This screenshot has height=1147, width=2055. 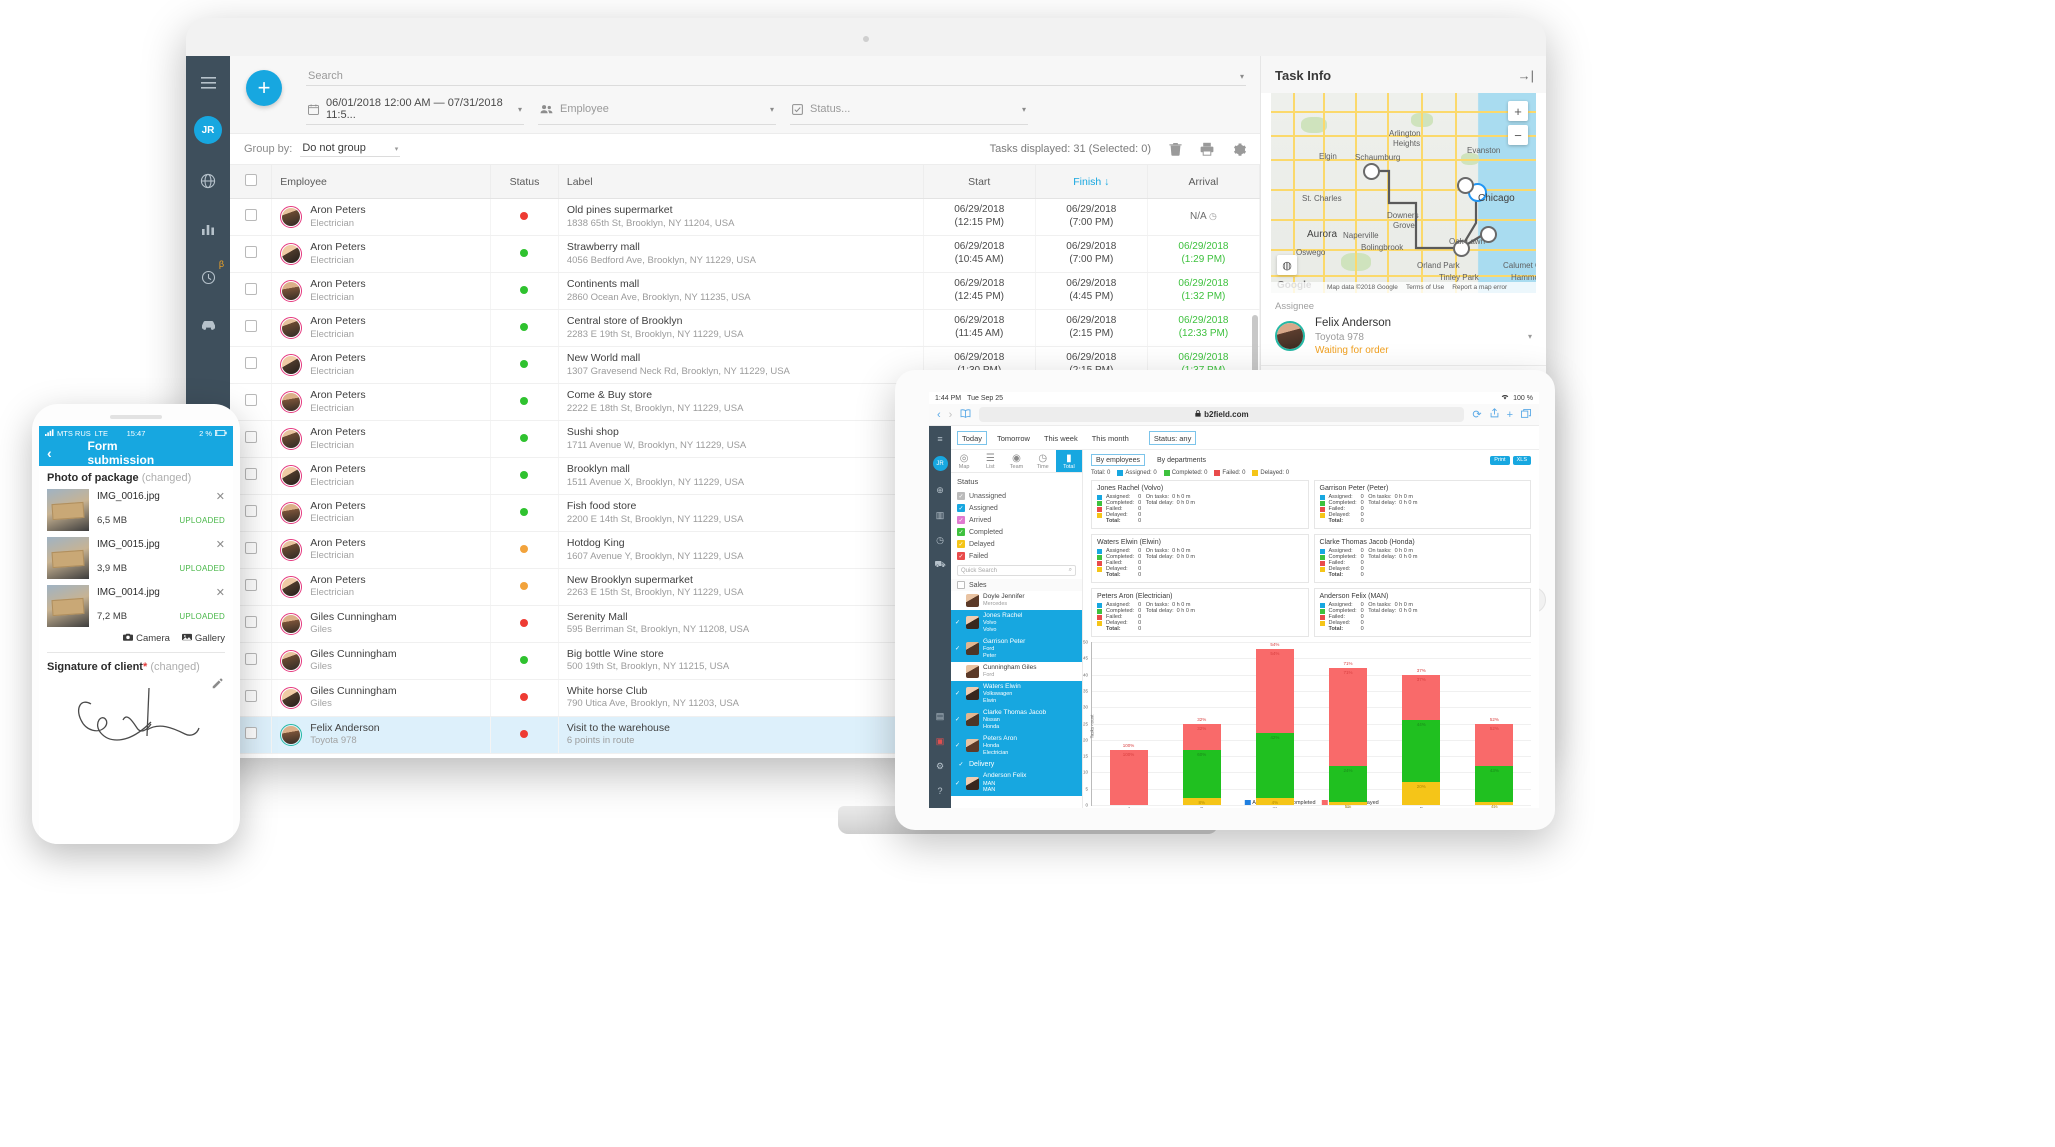 I want to click on gallery-button: Gallery, so click(x=203, y=638).